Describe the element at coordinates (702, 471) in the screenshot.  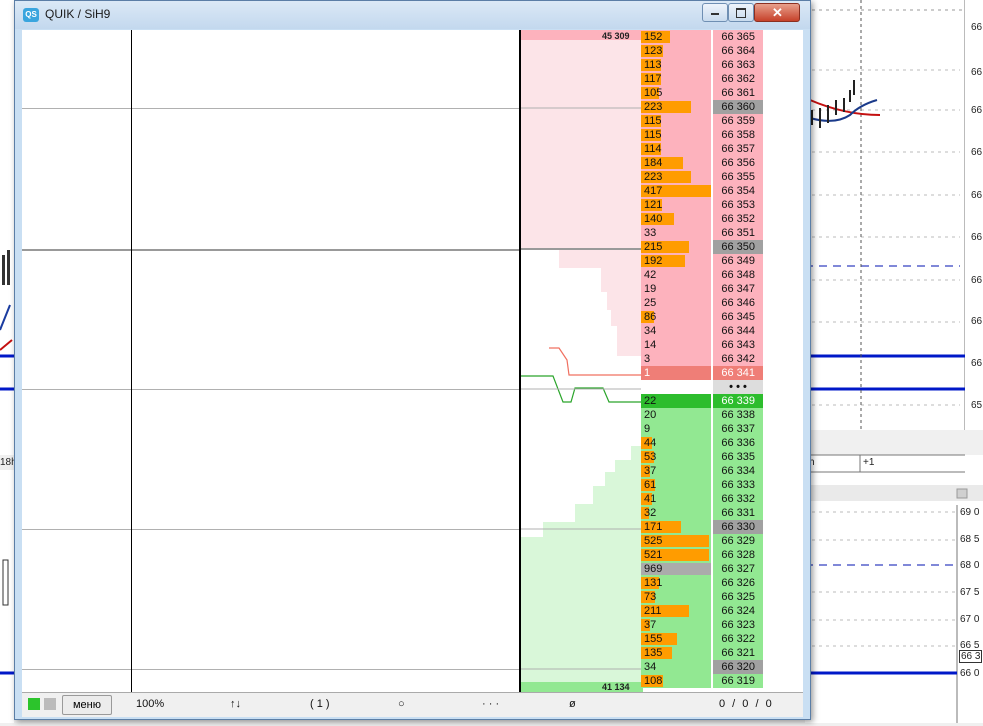
I see `bid-row: 37 66 334` at that location.